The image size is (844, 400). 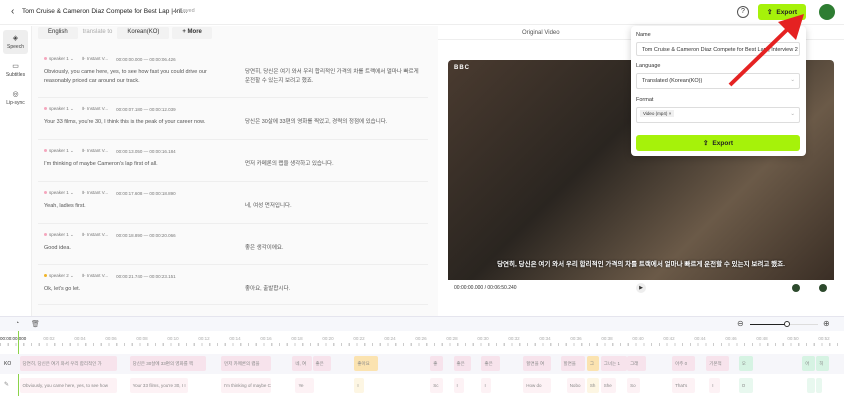 I want to click on tab-original-video: Original Video, so click(x=541, y=33).